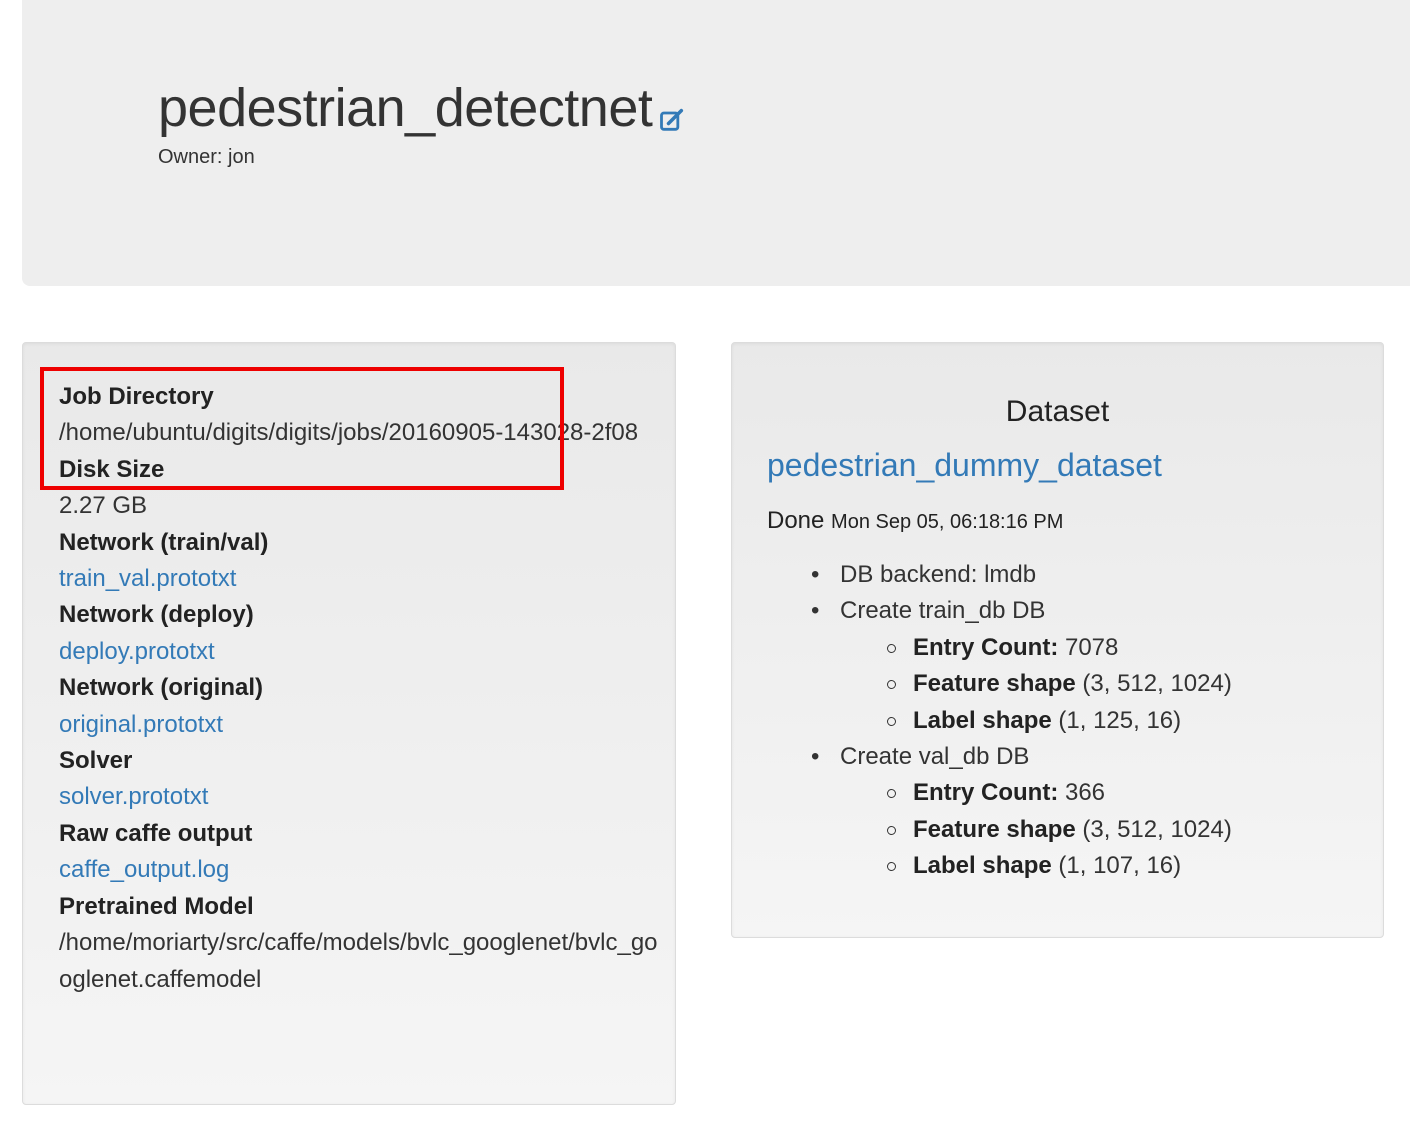  Describe the element at coordinates (1091, 647) in the screenshot. I see `entry-count-value: 7078` at that location.